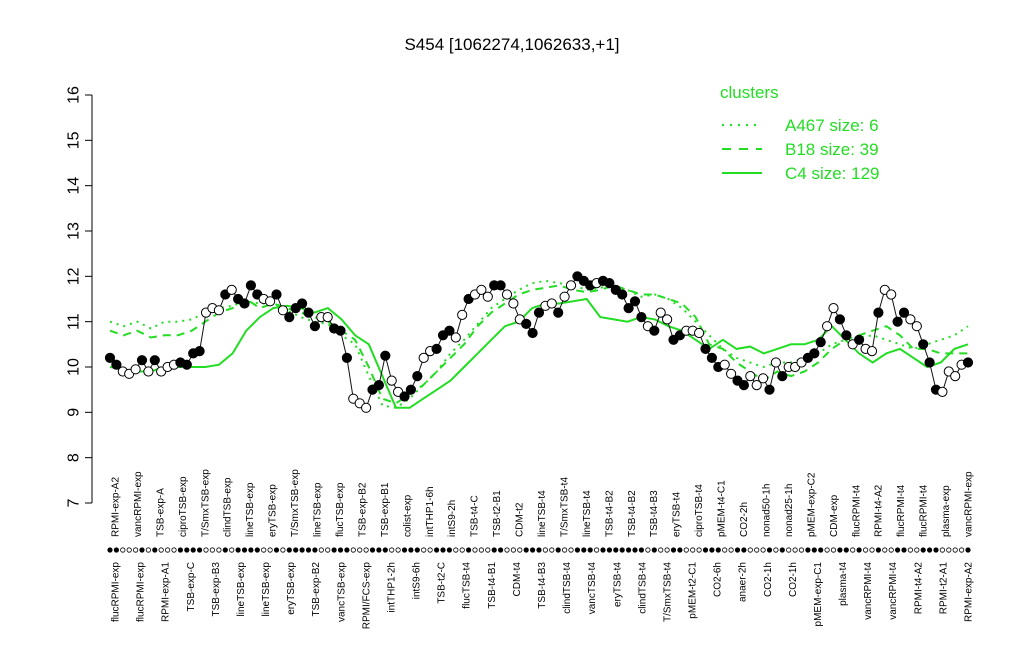  I want to click on x-label-top: intTHP1-6h, so click(430, 511).